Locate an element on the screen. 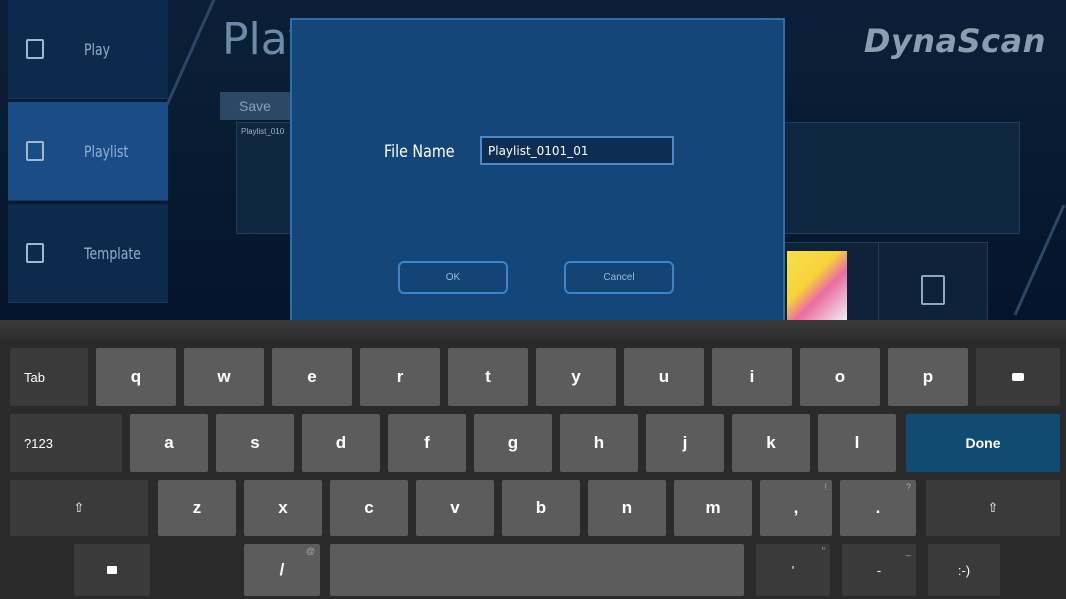 The image size is (1066, 599). key-e: e is located at coordinates (312, 377).